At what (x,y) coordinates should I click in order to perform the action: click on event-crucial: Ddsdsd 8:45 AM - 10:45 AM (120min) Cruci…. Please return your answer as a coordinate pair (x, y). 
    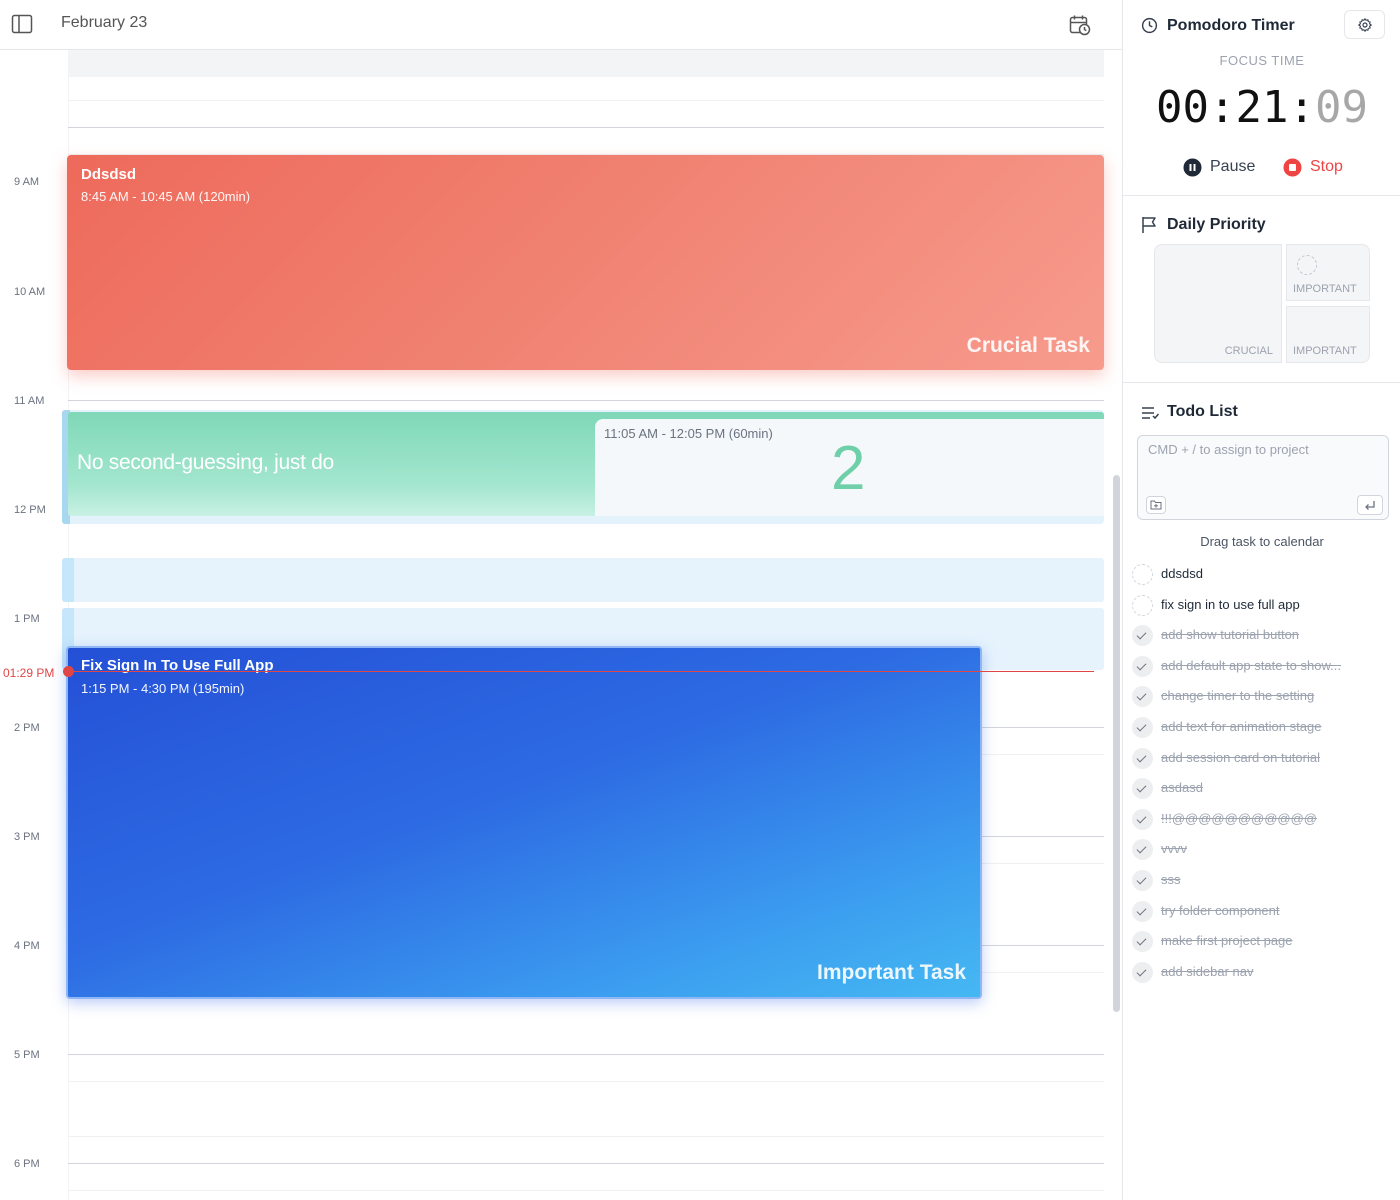
    Looking at the image, I should click on (585, 262).